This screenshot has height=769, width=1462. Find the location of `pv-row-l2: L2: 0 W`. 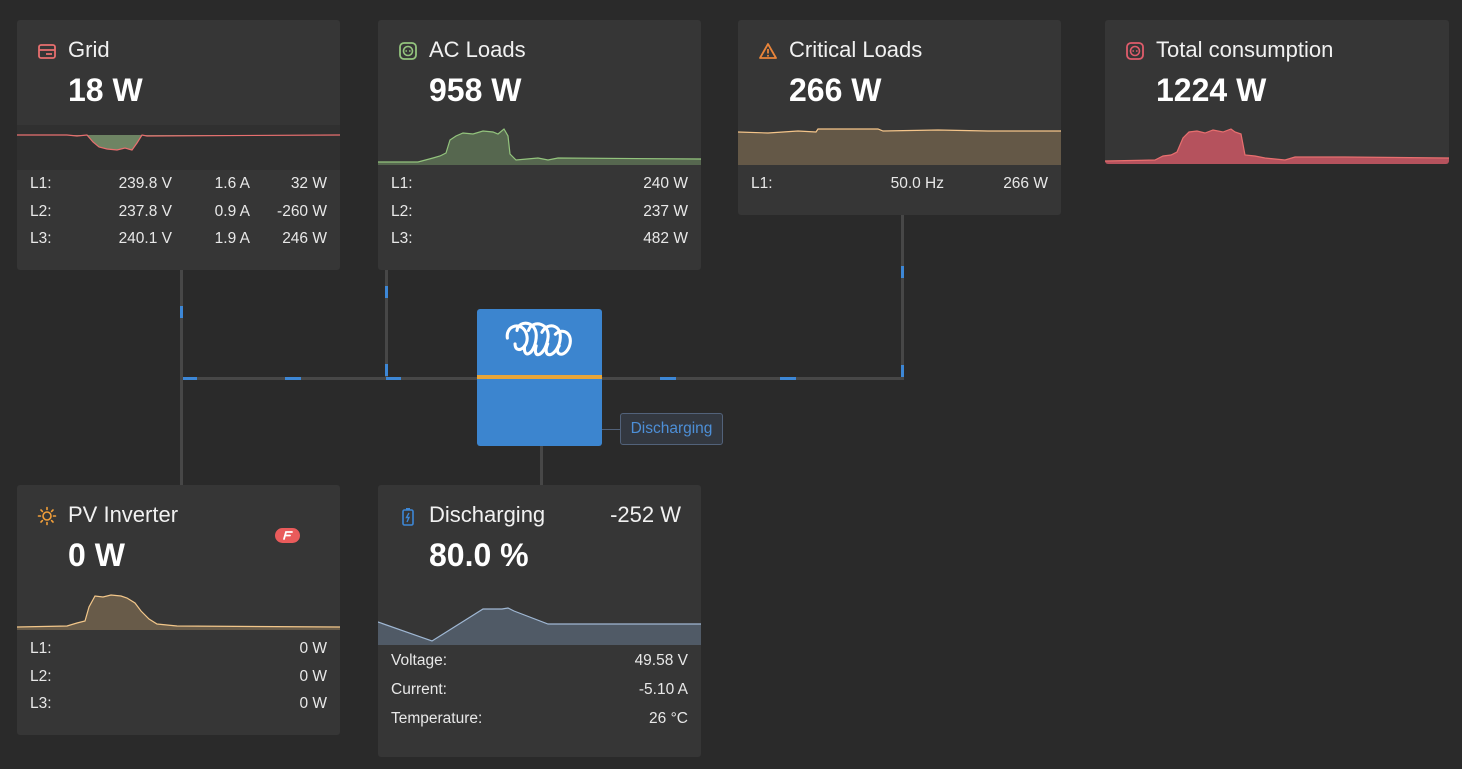

pv-row-l2: L2: 0 W is located at coordinates (178, 682).